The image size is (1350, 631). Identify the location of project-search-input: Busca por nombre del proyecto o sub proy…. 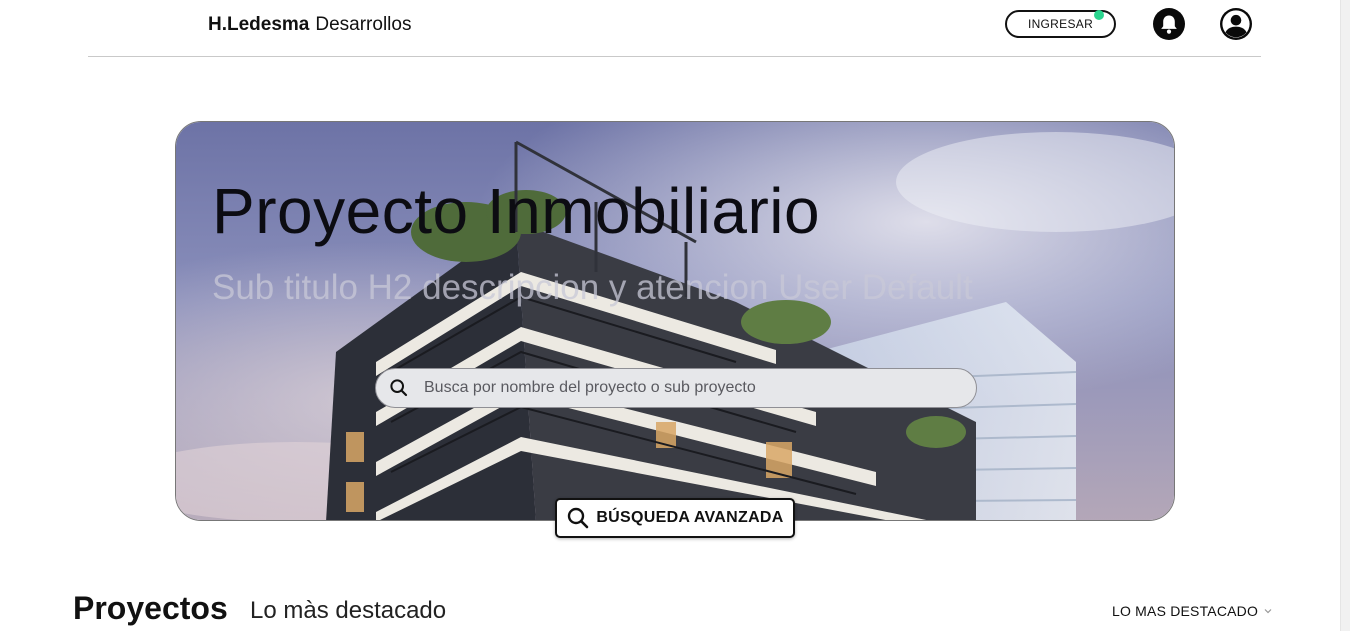
(676, 388).